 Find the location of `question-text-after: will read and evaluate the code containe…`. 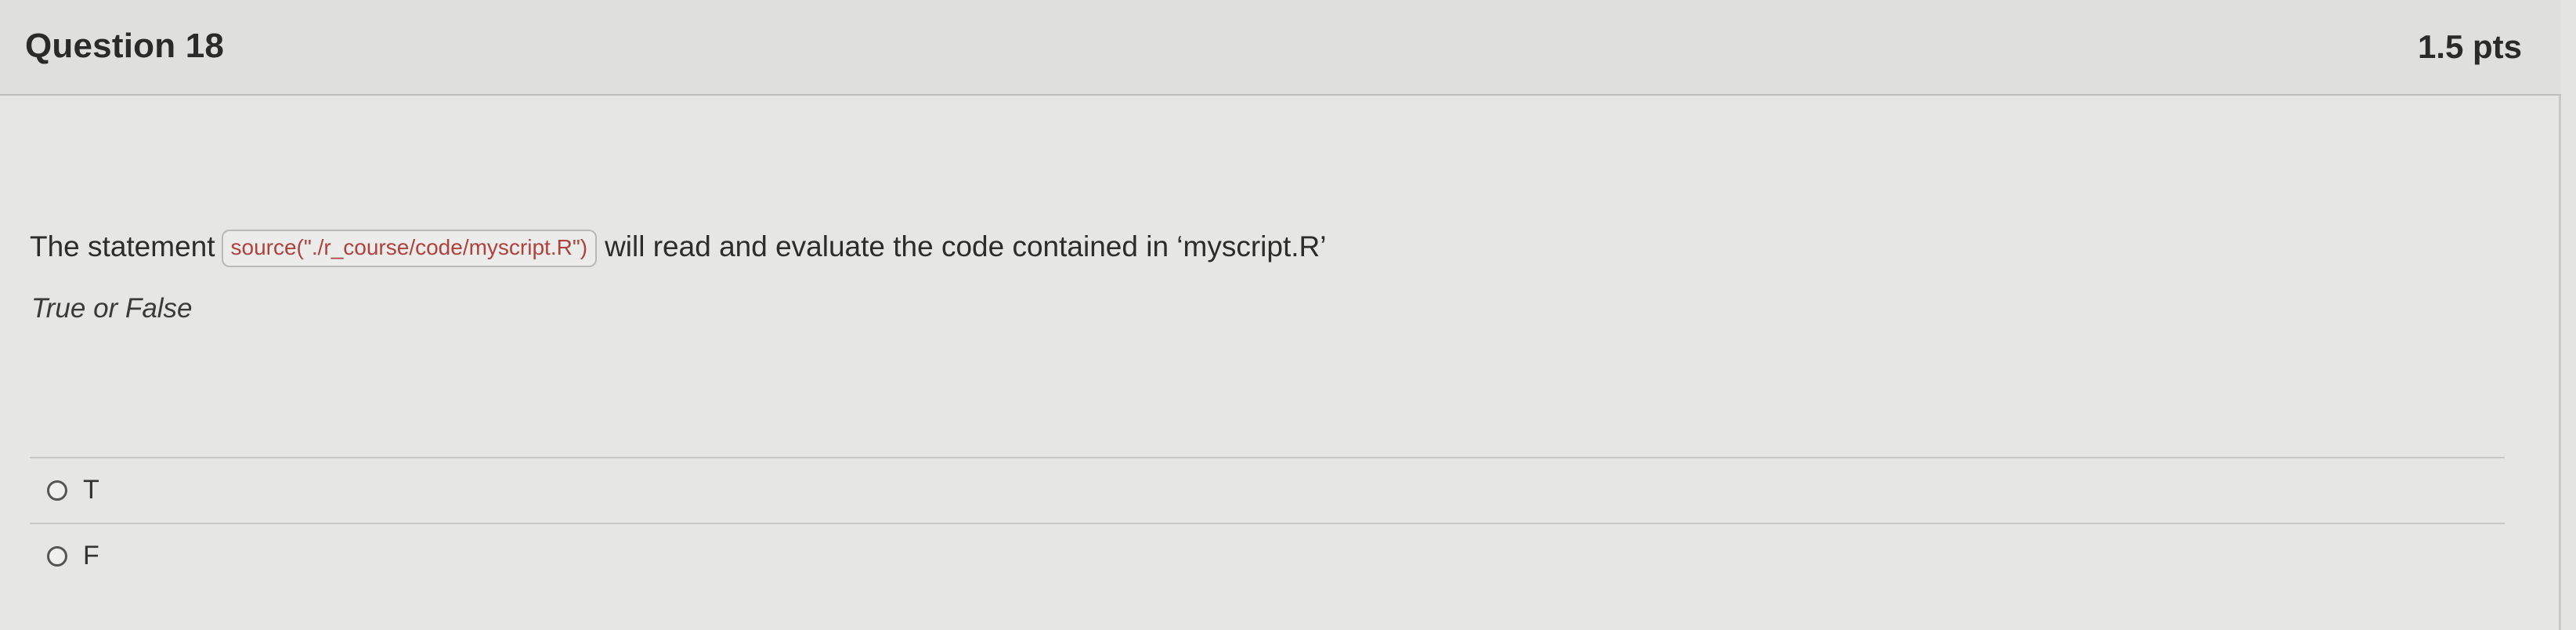

question-text-after: will read and evaluate the code containe… is located at coordinates (966, 246).